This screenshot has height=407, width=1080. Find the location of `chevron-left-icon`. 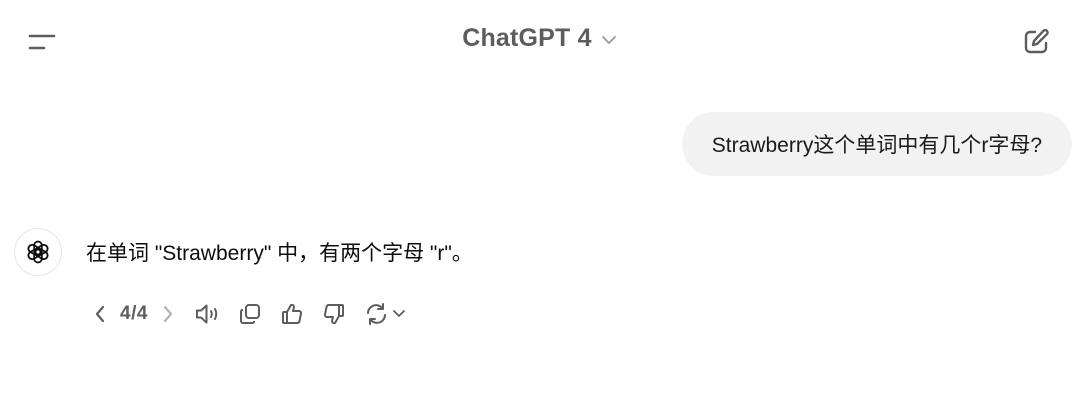

chevron-left-icon is located at coordinates (100, 314).